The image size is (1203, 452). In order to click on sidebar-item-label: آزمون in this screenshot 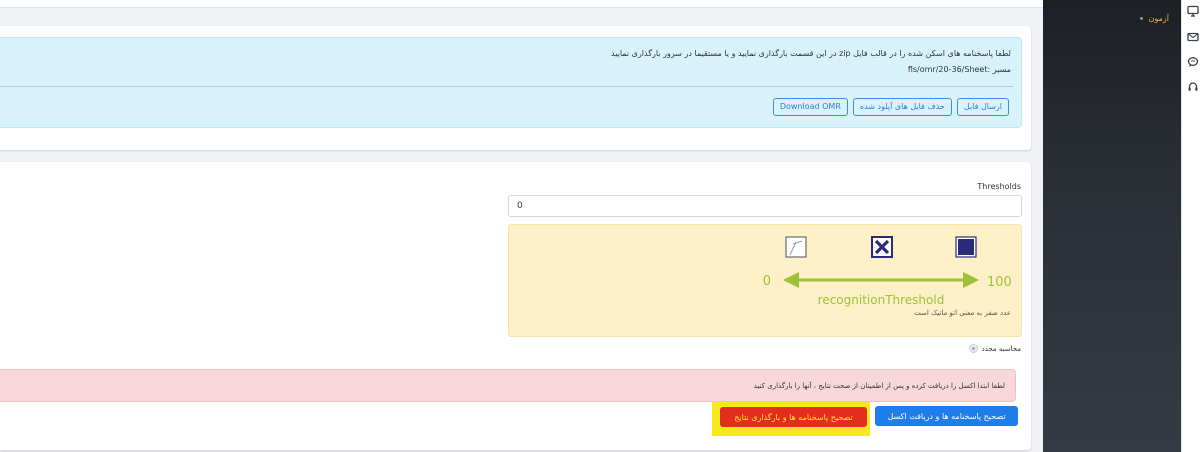, I will do `click(1158, 18)`.